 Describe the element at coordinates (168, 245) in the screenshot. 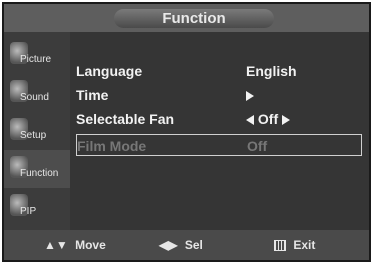

I see `left-right-arrow-icon: ◀▶` at that location.